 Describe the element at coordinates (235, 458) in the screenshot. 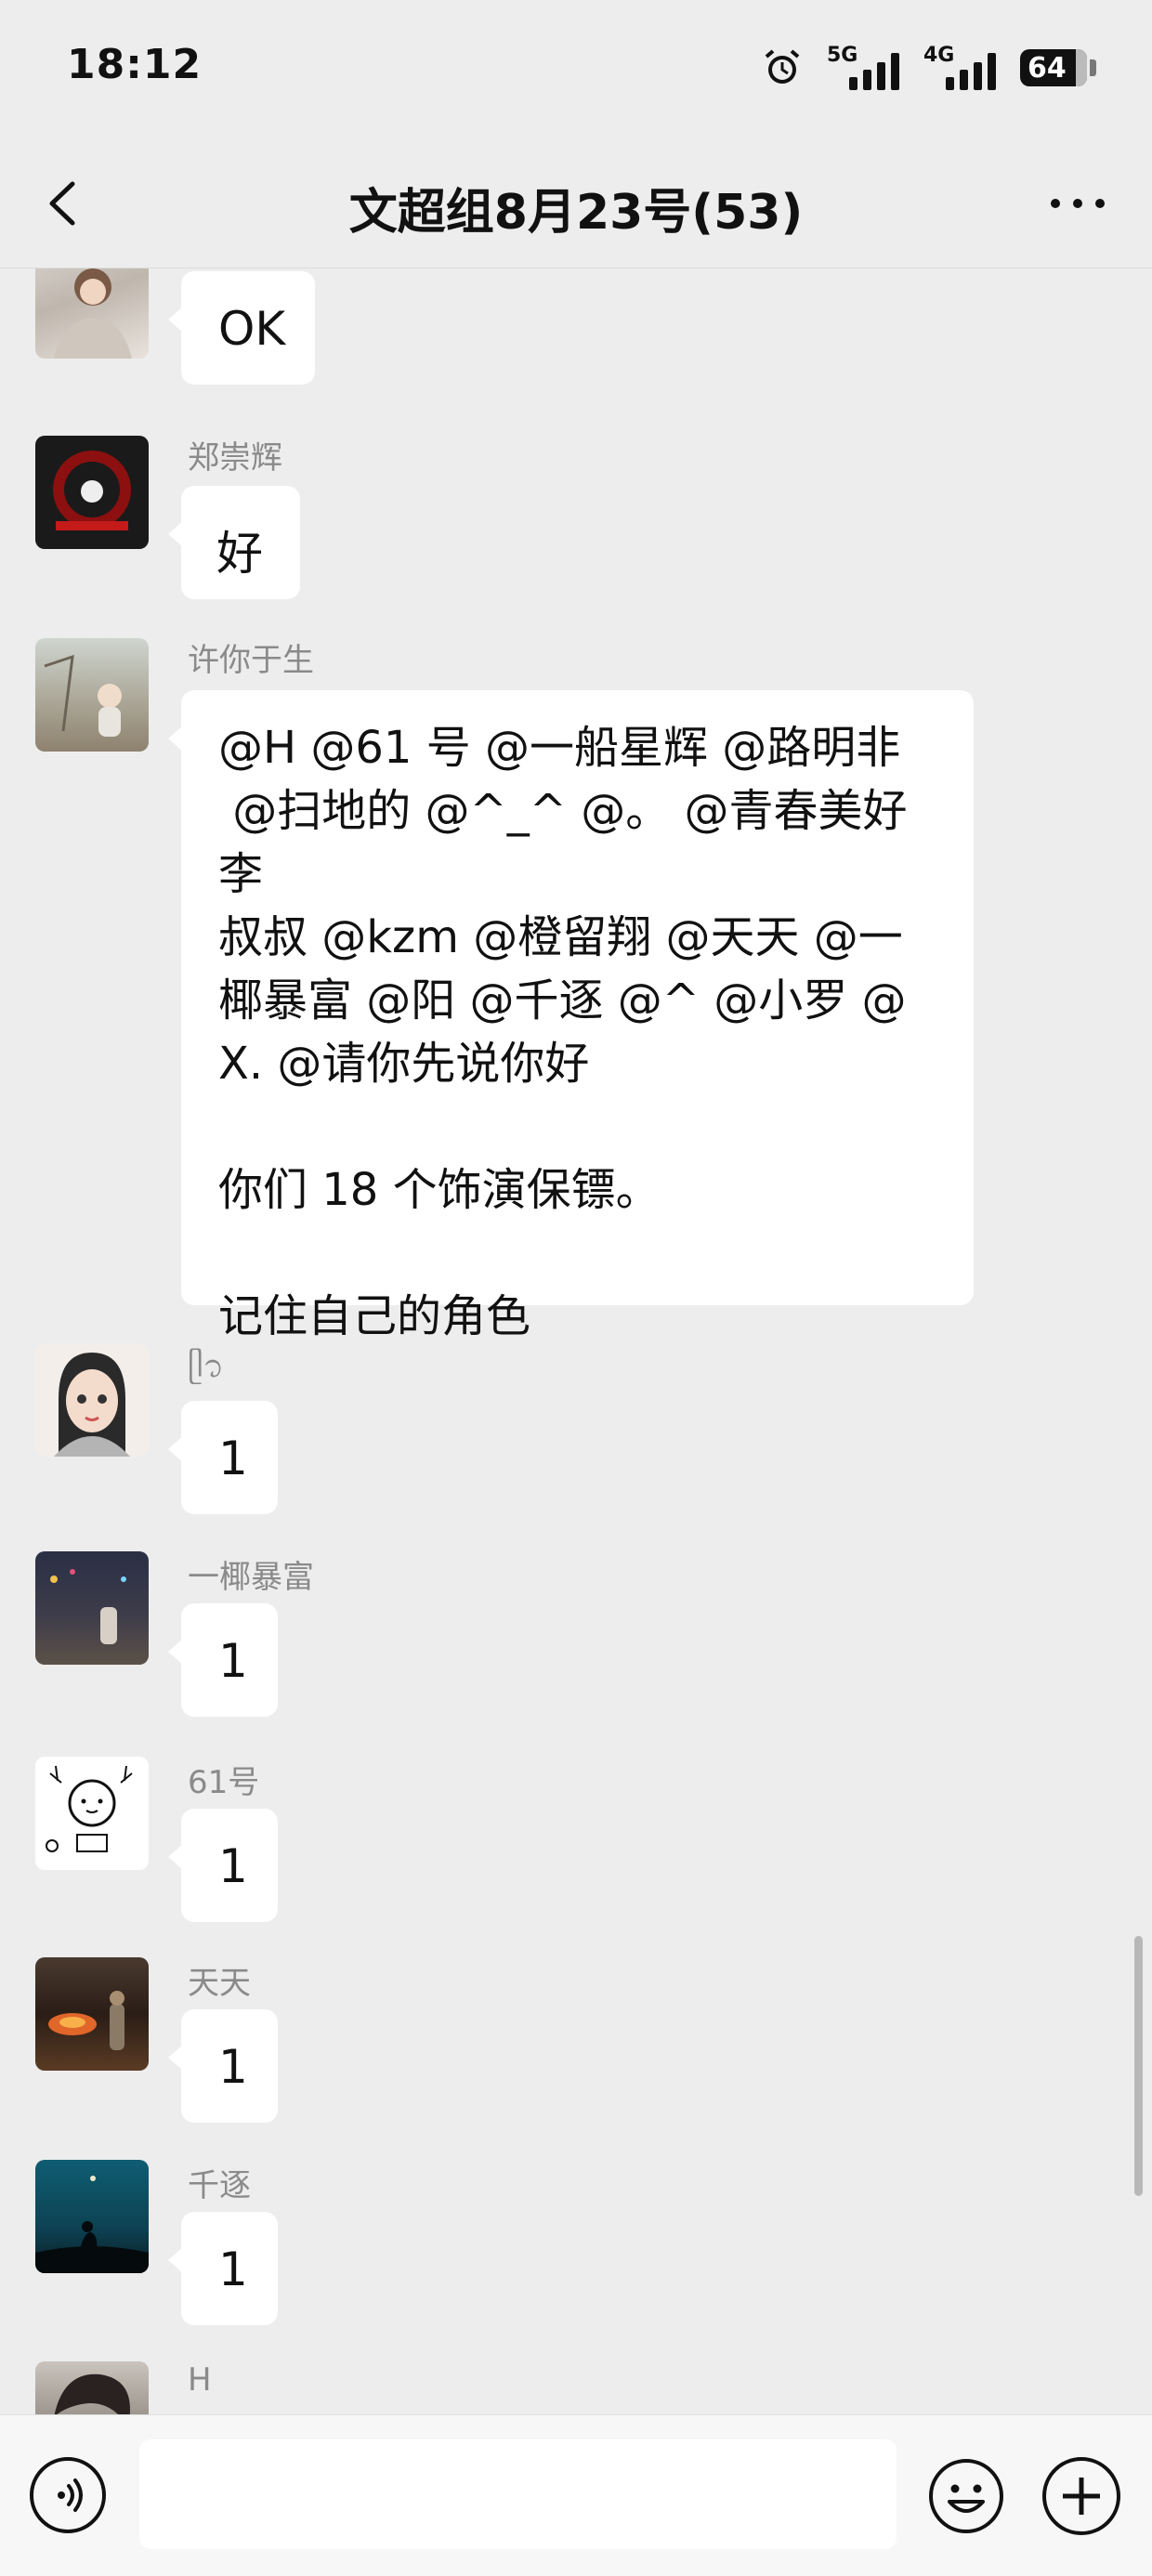

I see `sender-name: 郑崇辉` at that location.